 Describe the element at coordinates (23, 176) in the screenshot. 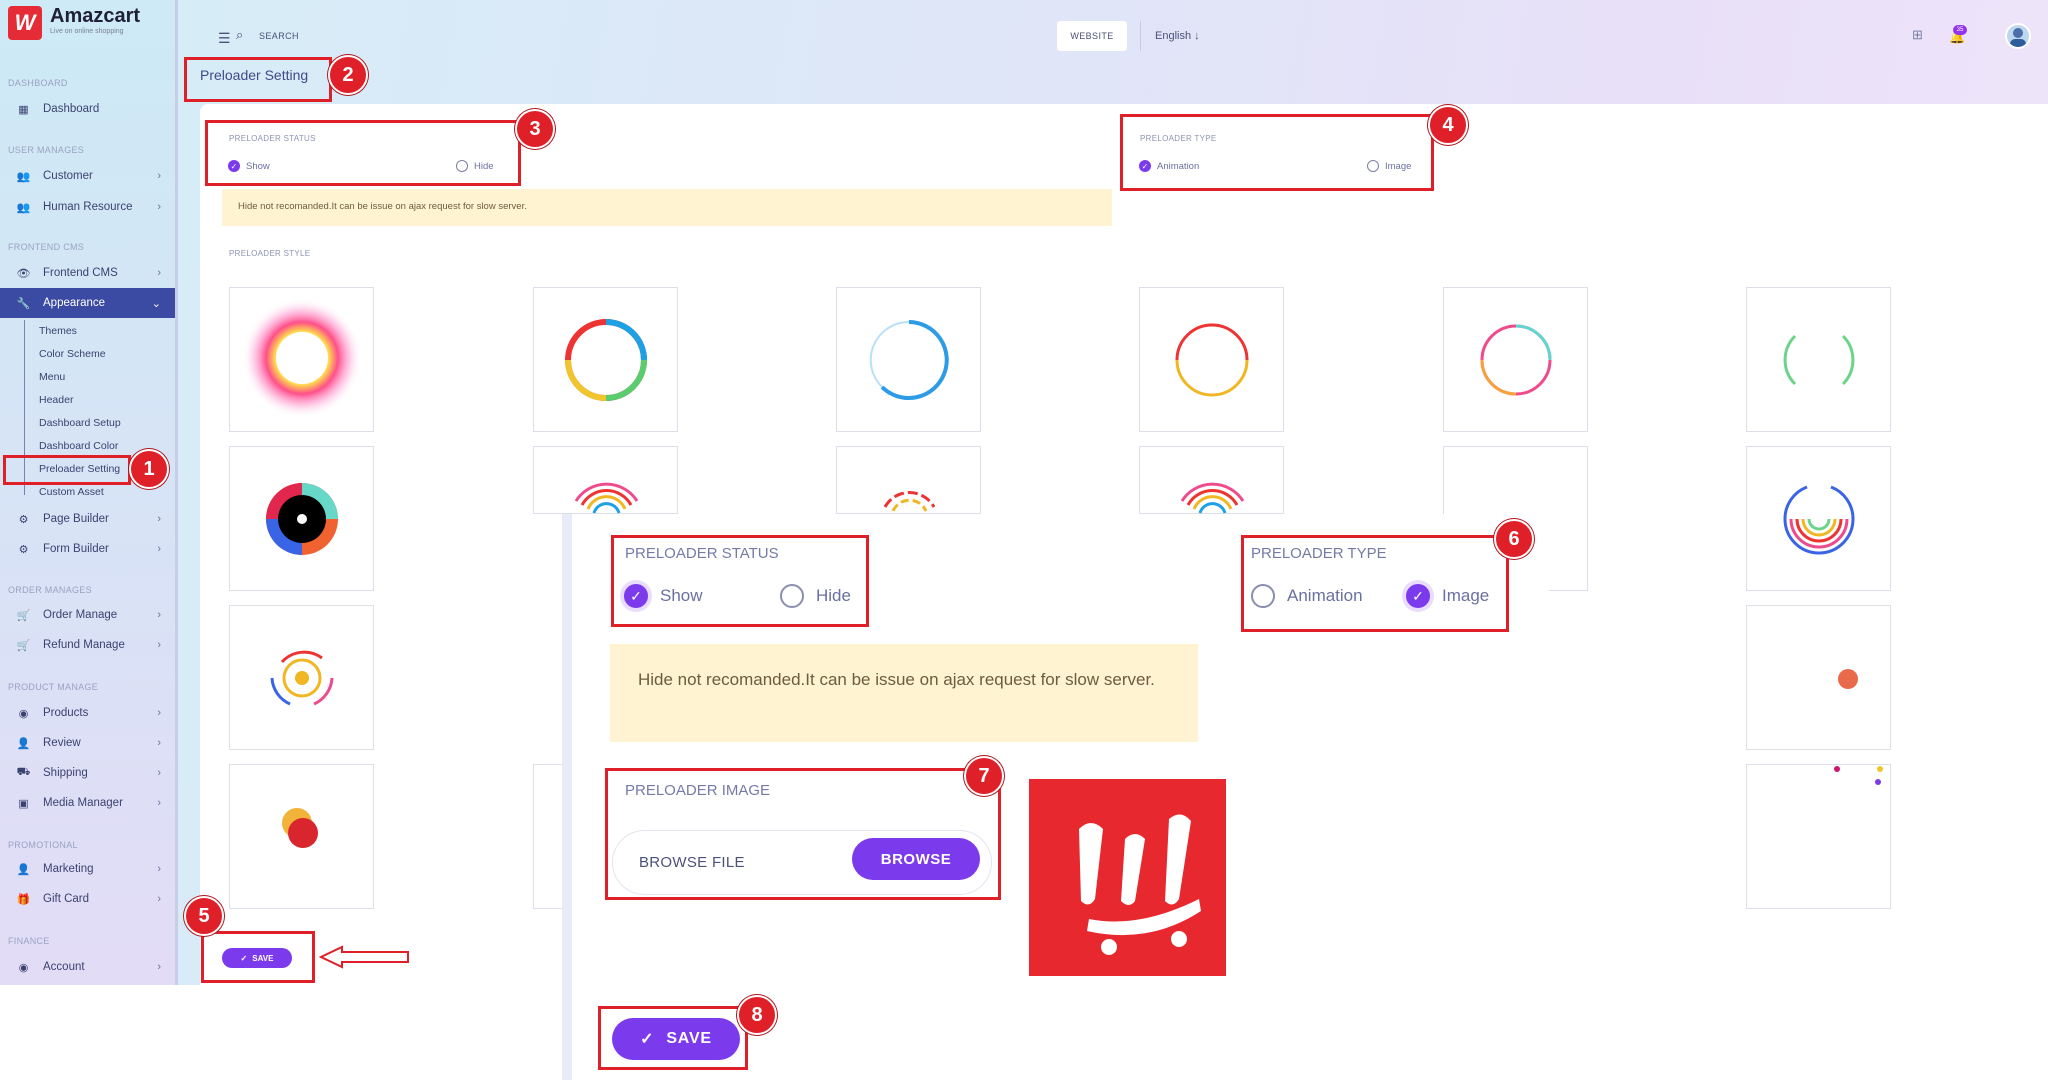

I see `users-icon: 👥` at that location.